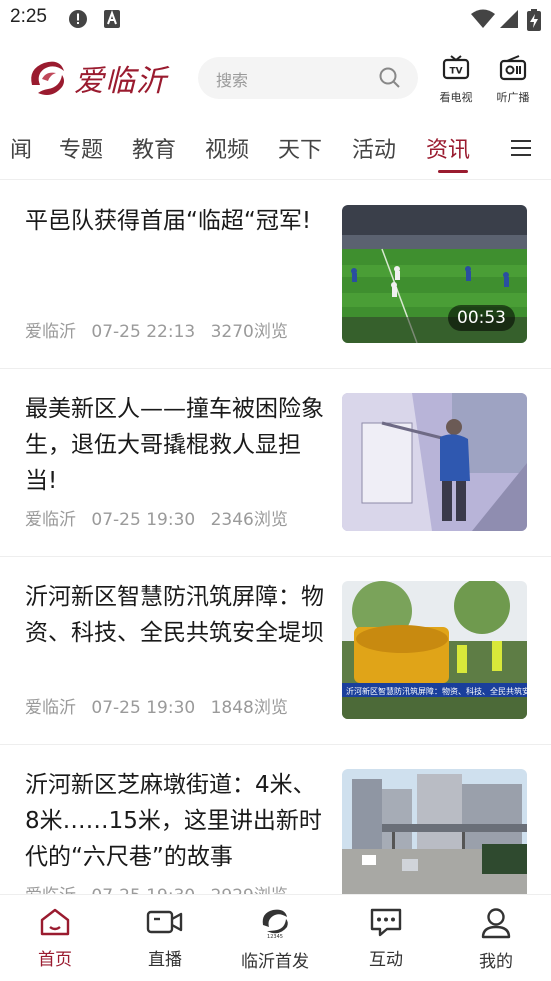 This screenshot has width=551, height=981. Describe the element at coordinates (453, 171) in the screenshot. I see `active-tab-indicator` at that location.